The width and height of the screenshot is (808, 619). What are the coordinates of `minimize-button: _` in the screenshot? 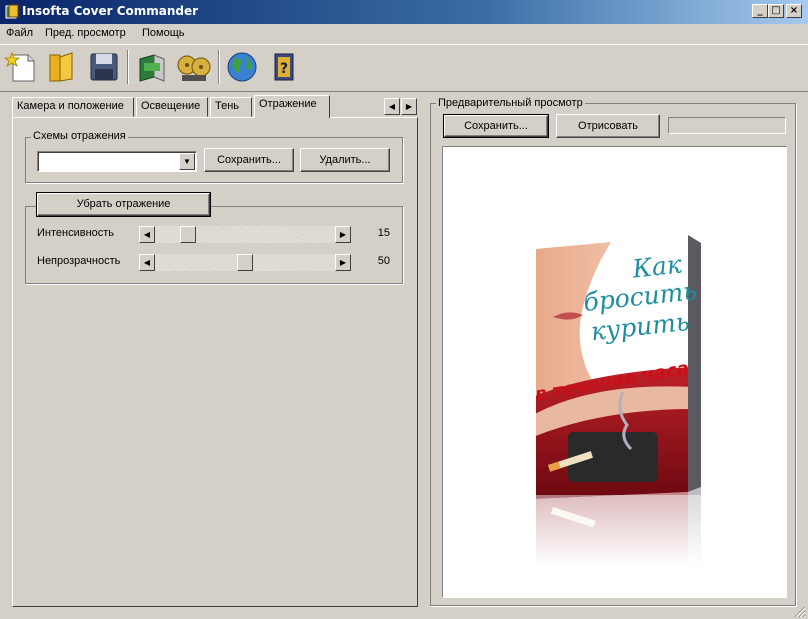 It's located at (760, 11).